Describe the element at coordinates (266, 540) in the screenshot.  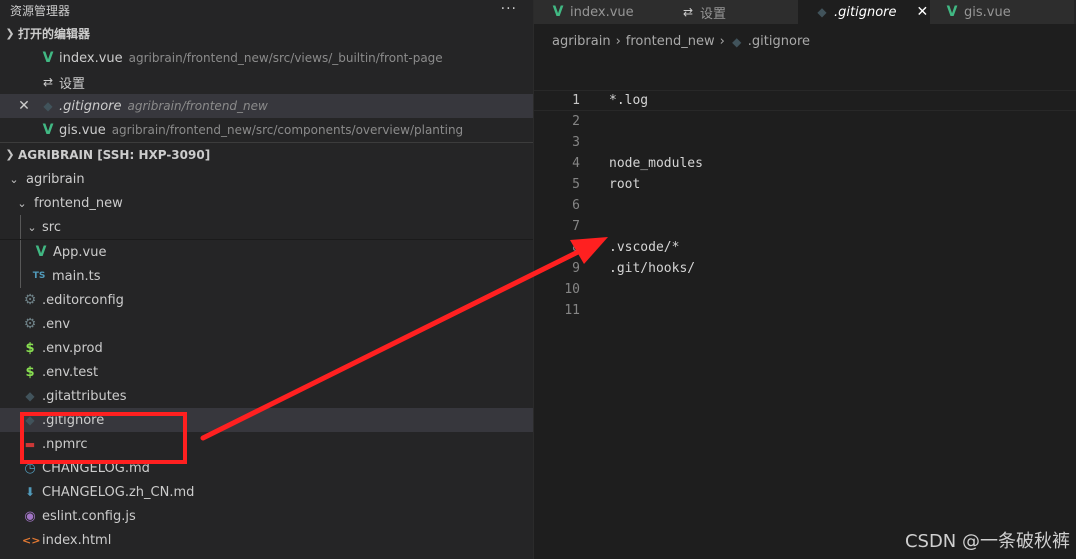
I see `tree-file-index-html: <> index.html` at that location.